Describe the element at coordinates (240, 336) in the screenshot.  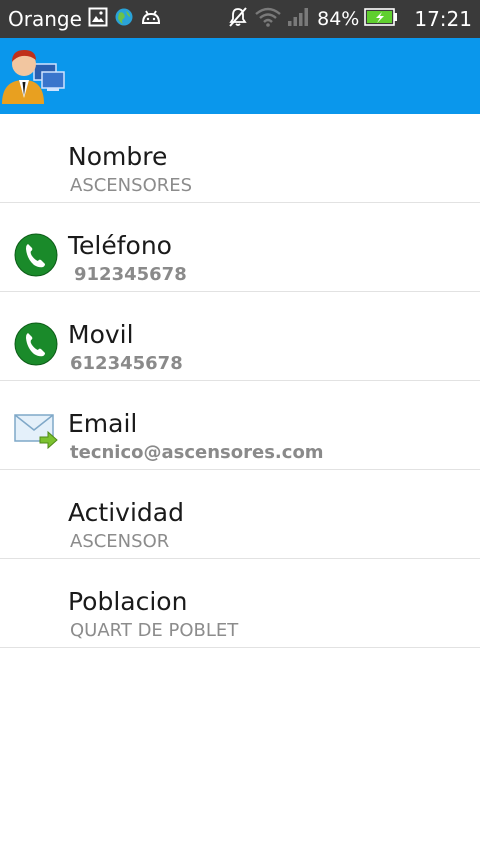
I see `field-row-movil: Movil 612345678` at that location.